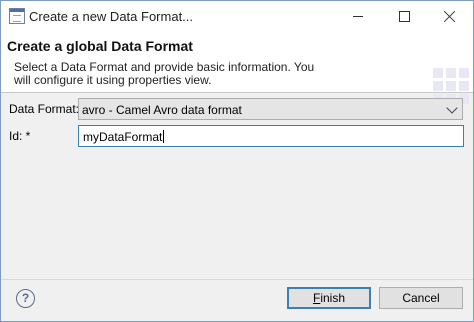 The image size is (474, 322). What do you see at coordinates (100, 46) in the screenshot?
I see `wizard-title: Create a global Data Format` at bounding box center [100, 46].